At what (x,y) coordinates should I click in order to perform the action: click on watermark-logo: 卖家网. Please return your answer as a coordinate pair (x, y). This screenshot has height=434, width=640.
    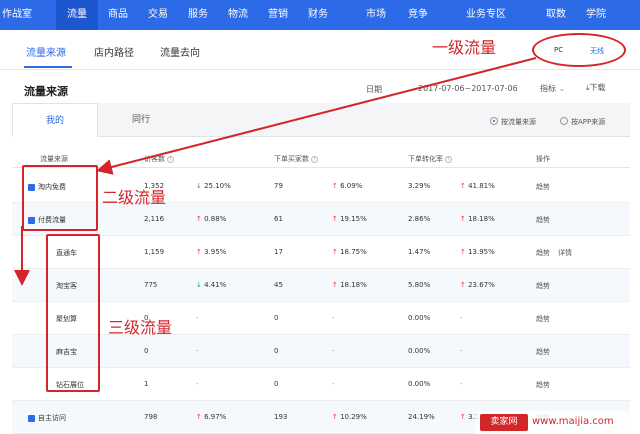
    Looking at the image, I should click on (504, 422).